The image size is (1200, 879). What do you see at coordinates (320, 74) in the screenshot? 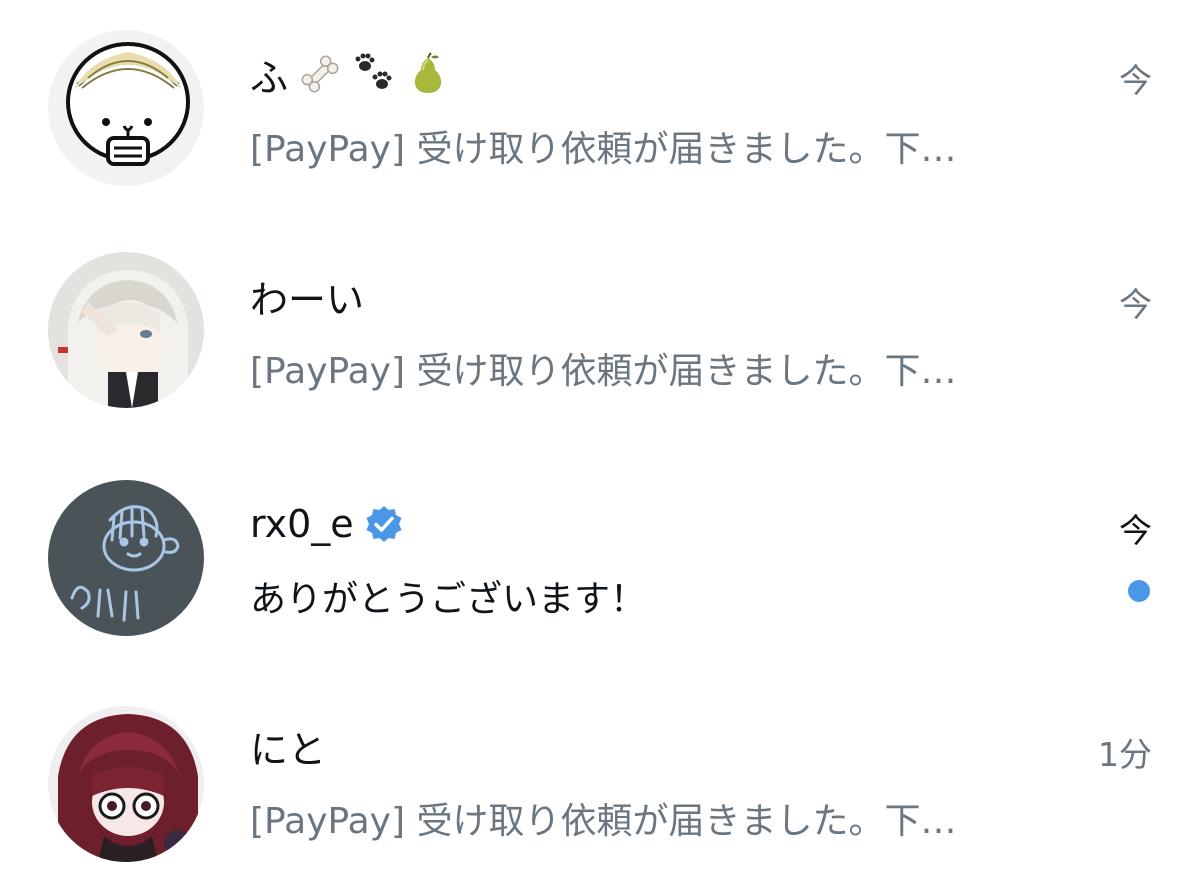
I see `bone-emoji-icon` at bounding box center [320, 74].